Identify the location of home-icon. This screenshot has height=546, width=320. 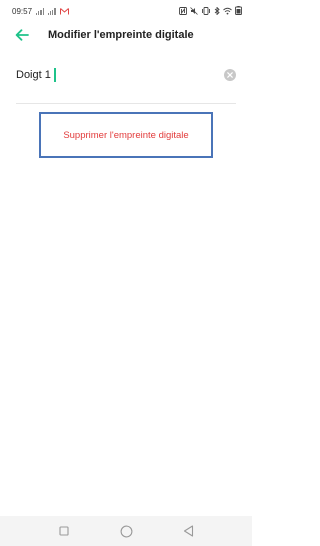
(126, 531).